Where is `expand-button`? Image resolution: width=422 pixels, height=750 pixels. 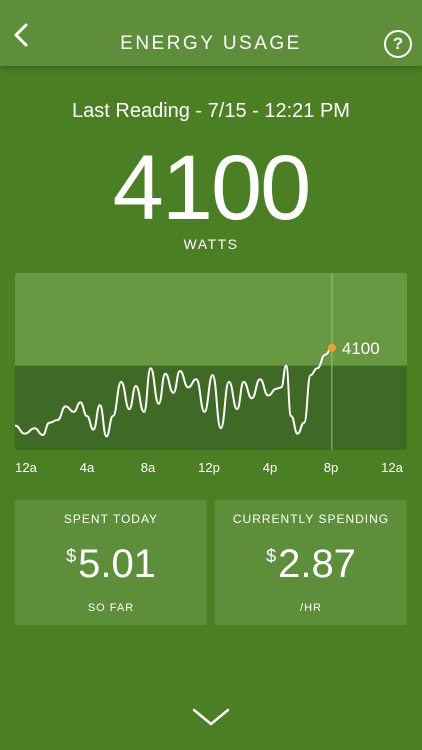 expand-button is located at coordinates (211, 717).